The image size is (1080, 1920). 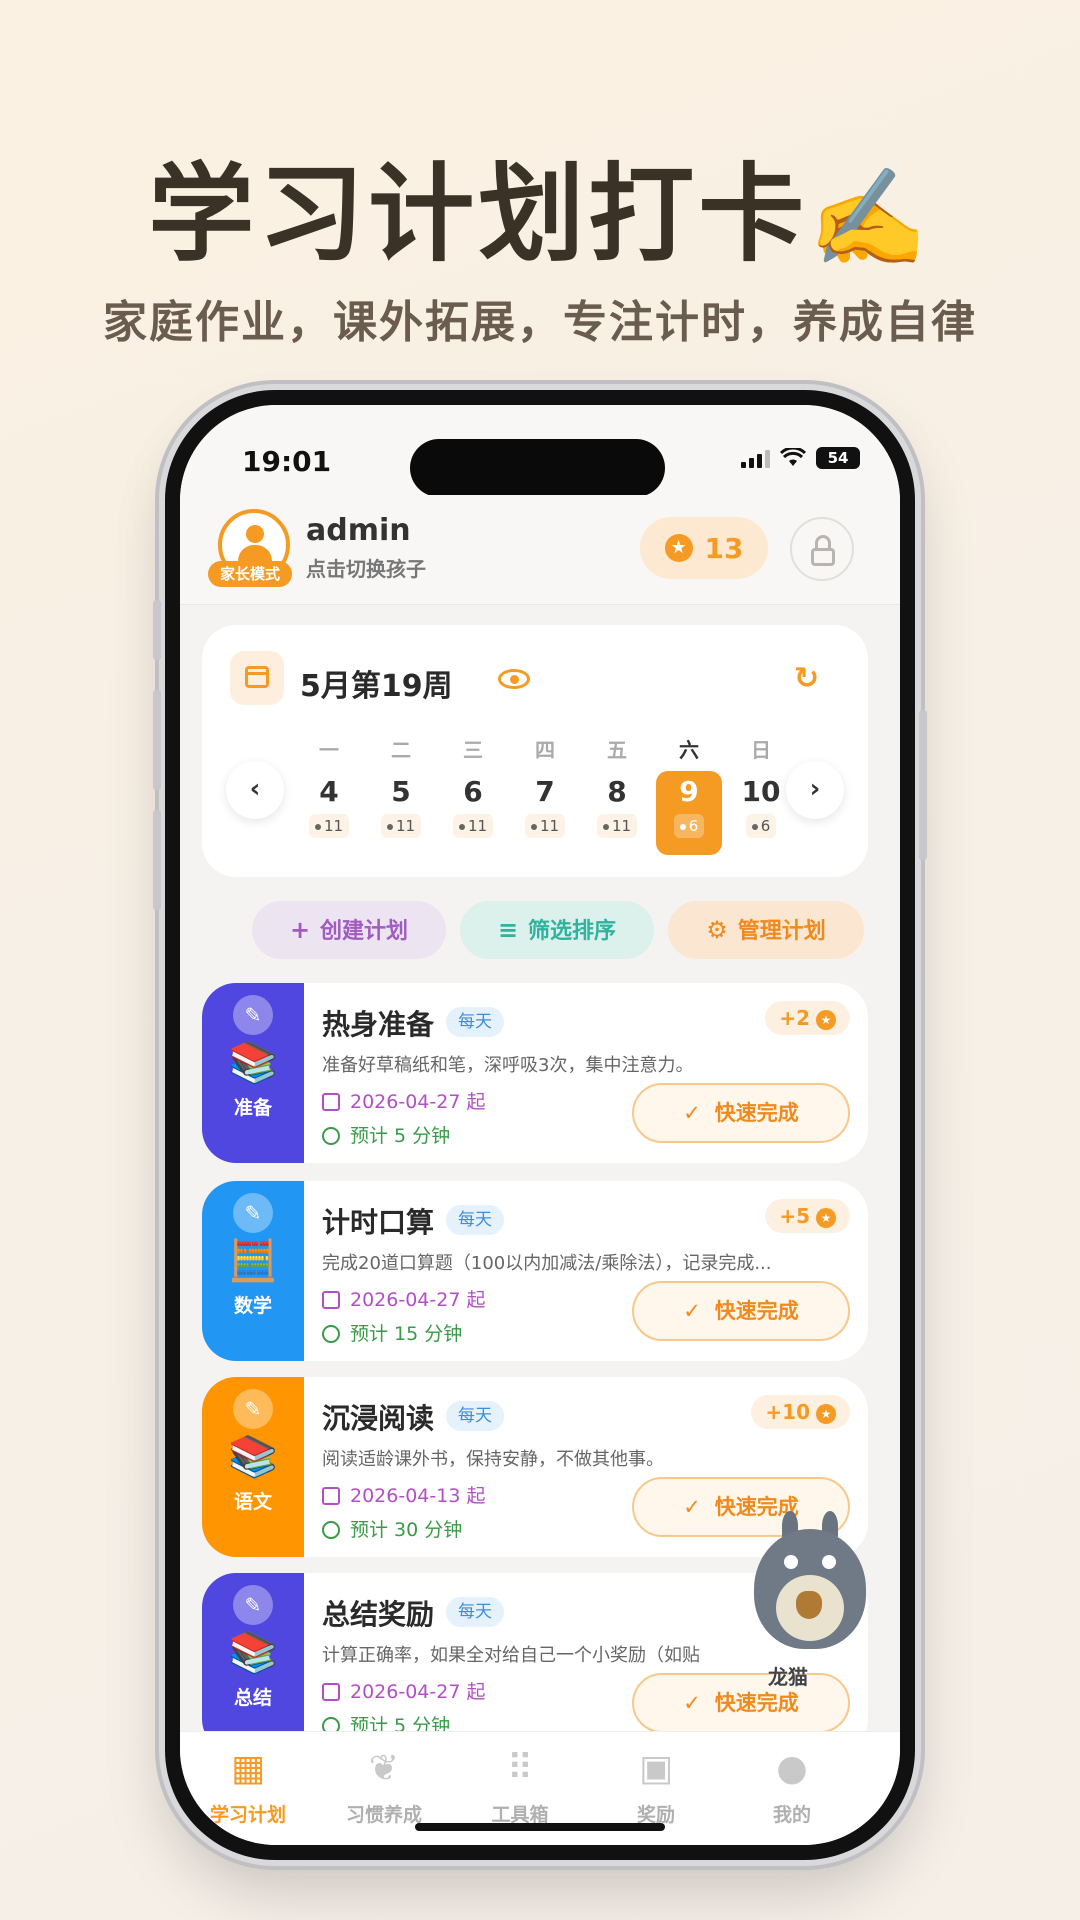 I want to click on day-count-value: 6, so click(x=693, y=826).